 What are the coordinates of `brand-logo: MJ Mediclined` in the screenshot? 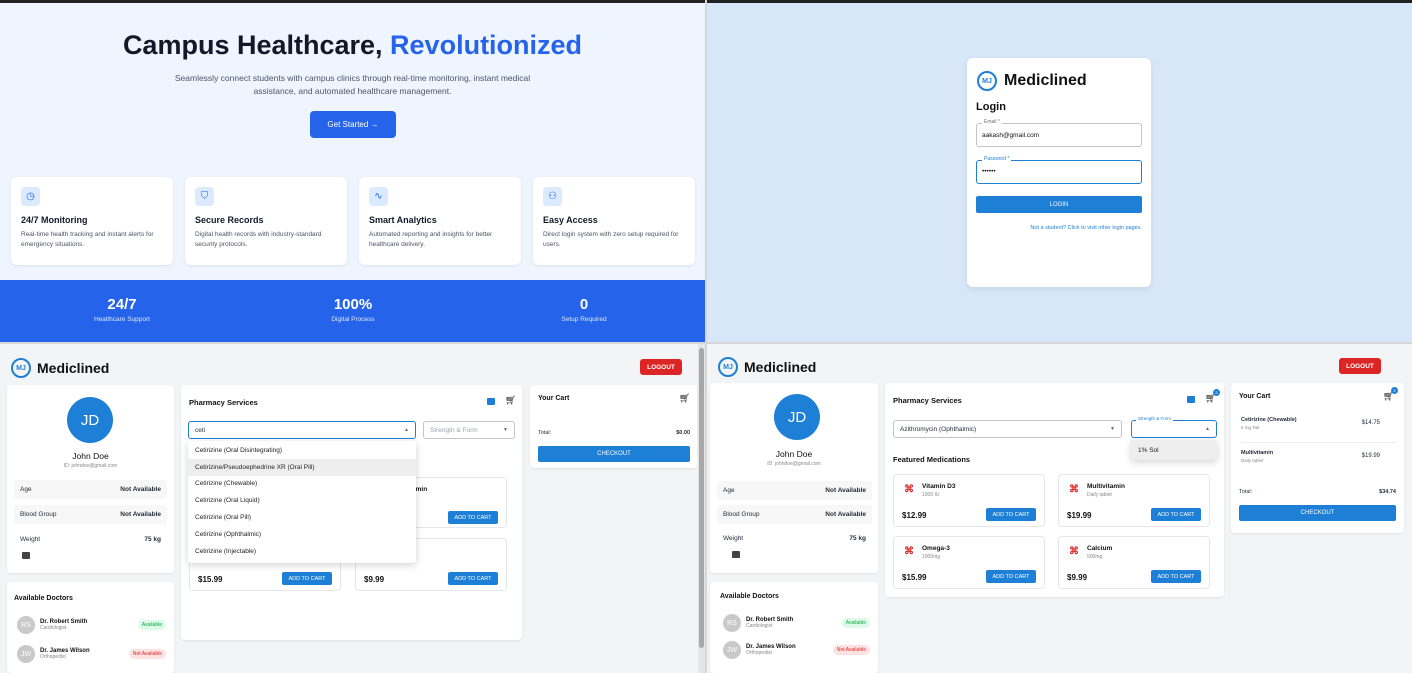 It's located at (1032, 81).